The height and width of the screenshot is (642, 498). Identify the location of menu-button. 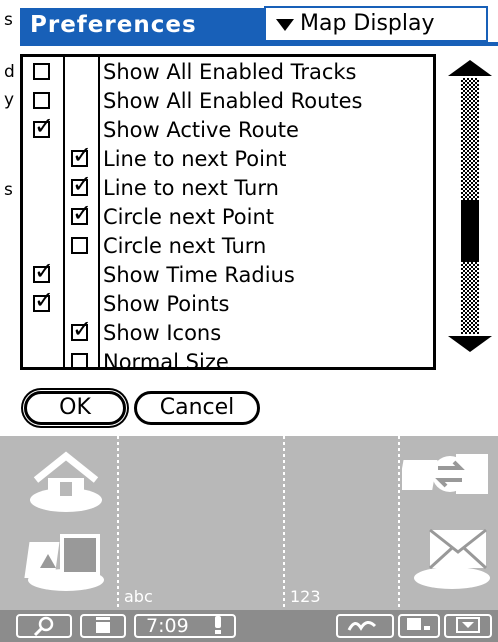
(103, 626).